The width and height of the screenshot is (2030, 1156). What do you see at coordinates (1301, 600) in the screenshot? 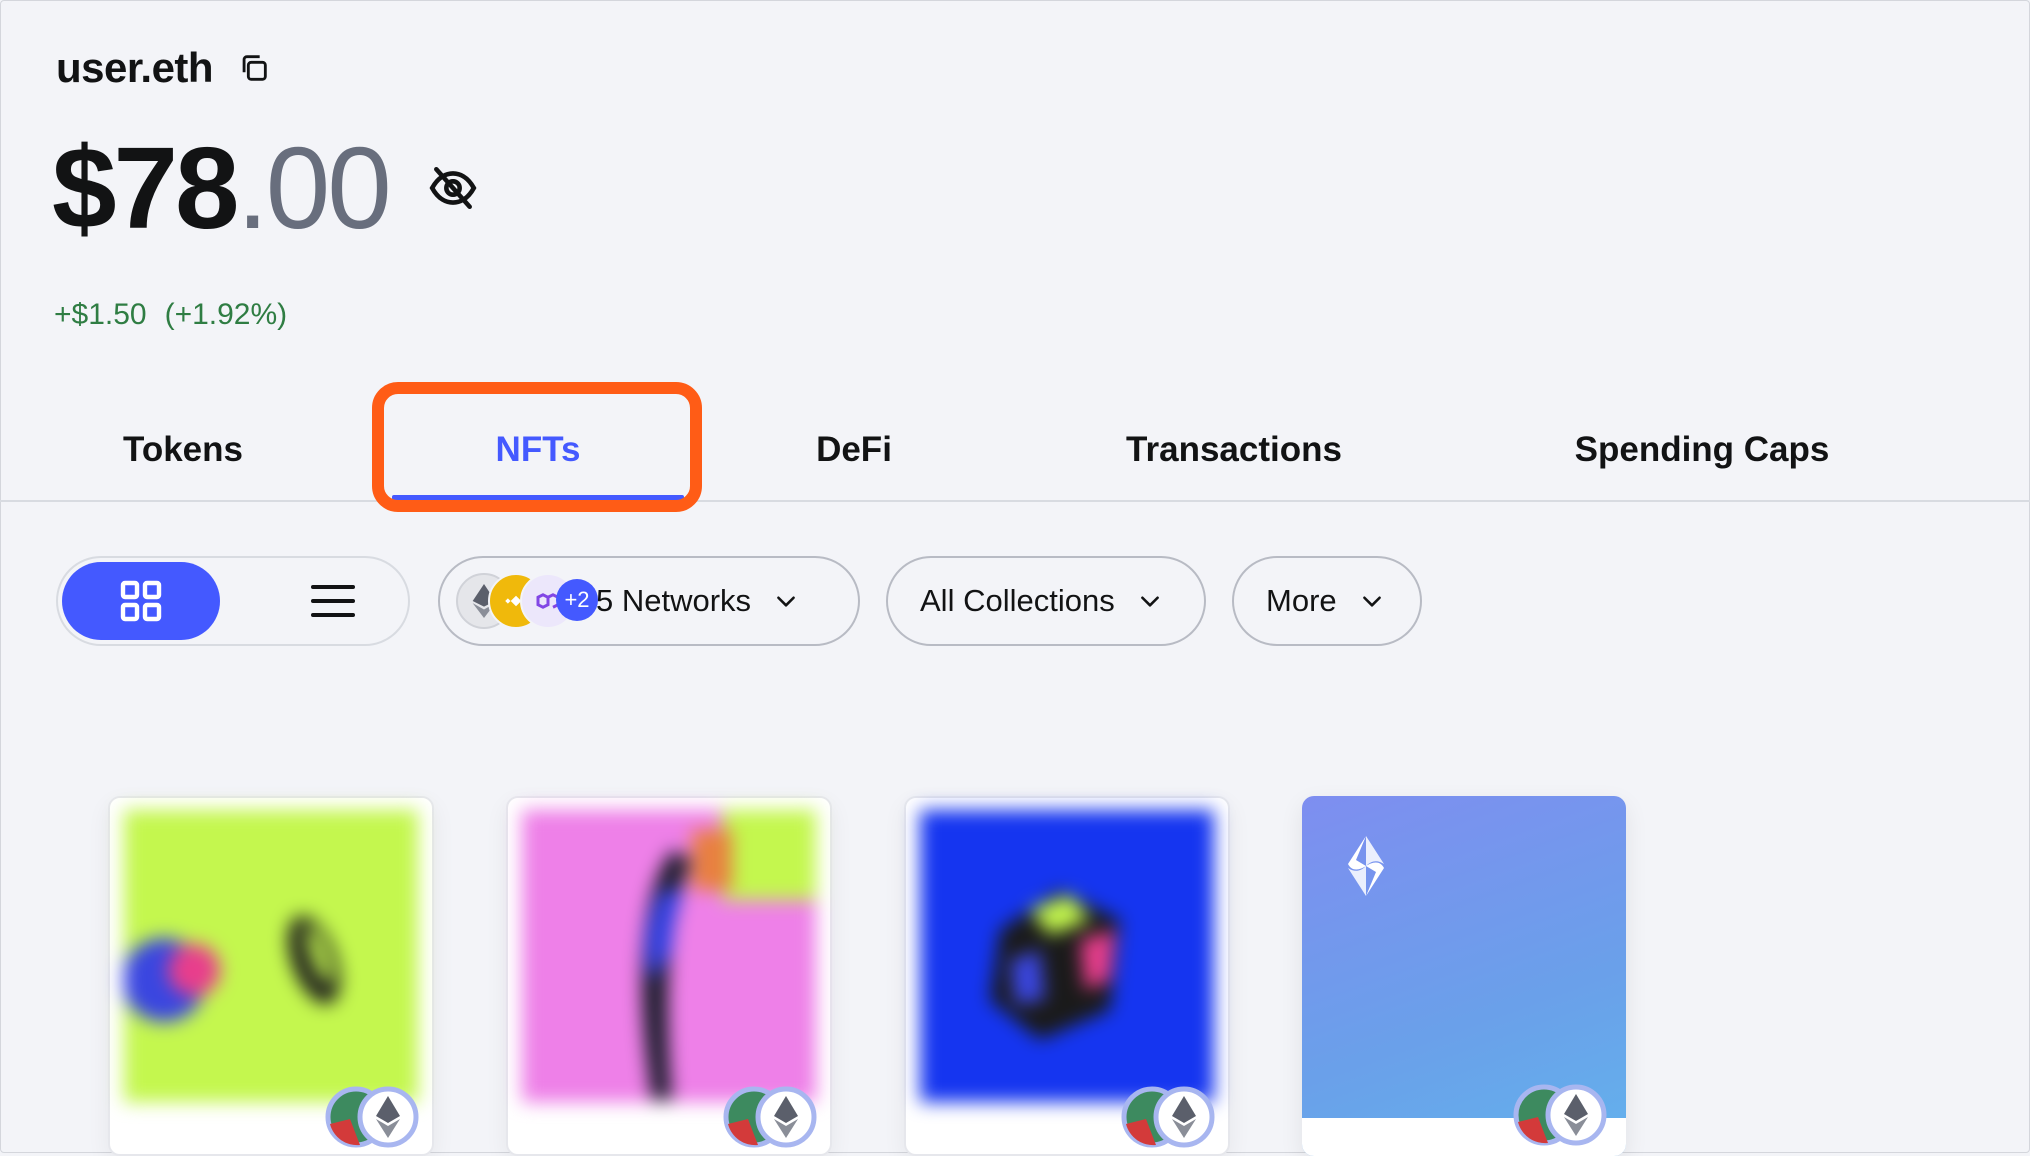
I see `more-label: More` at bounding box center [1301, 600].